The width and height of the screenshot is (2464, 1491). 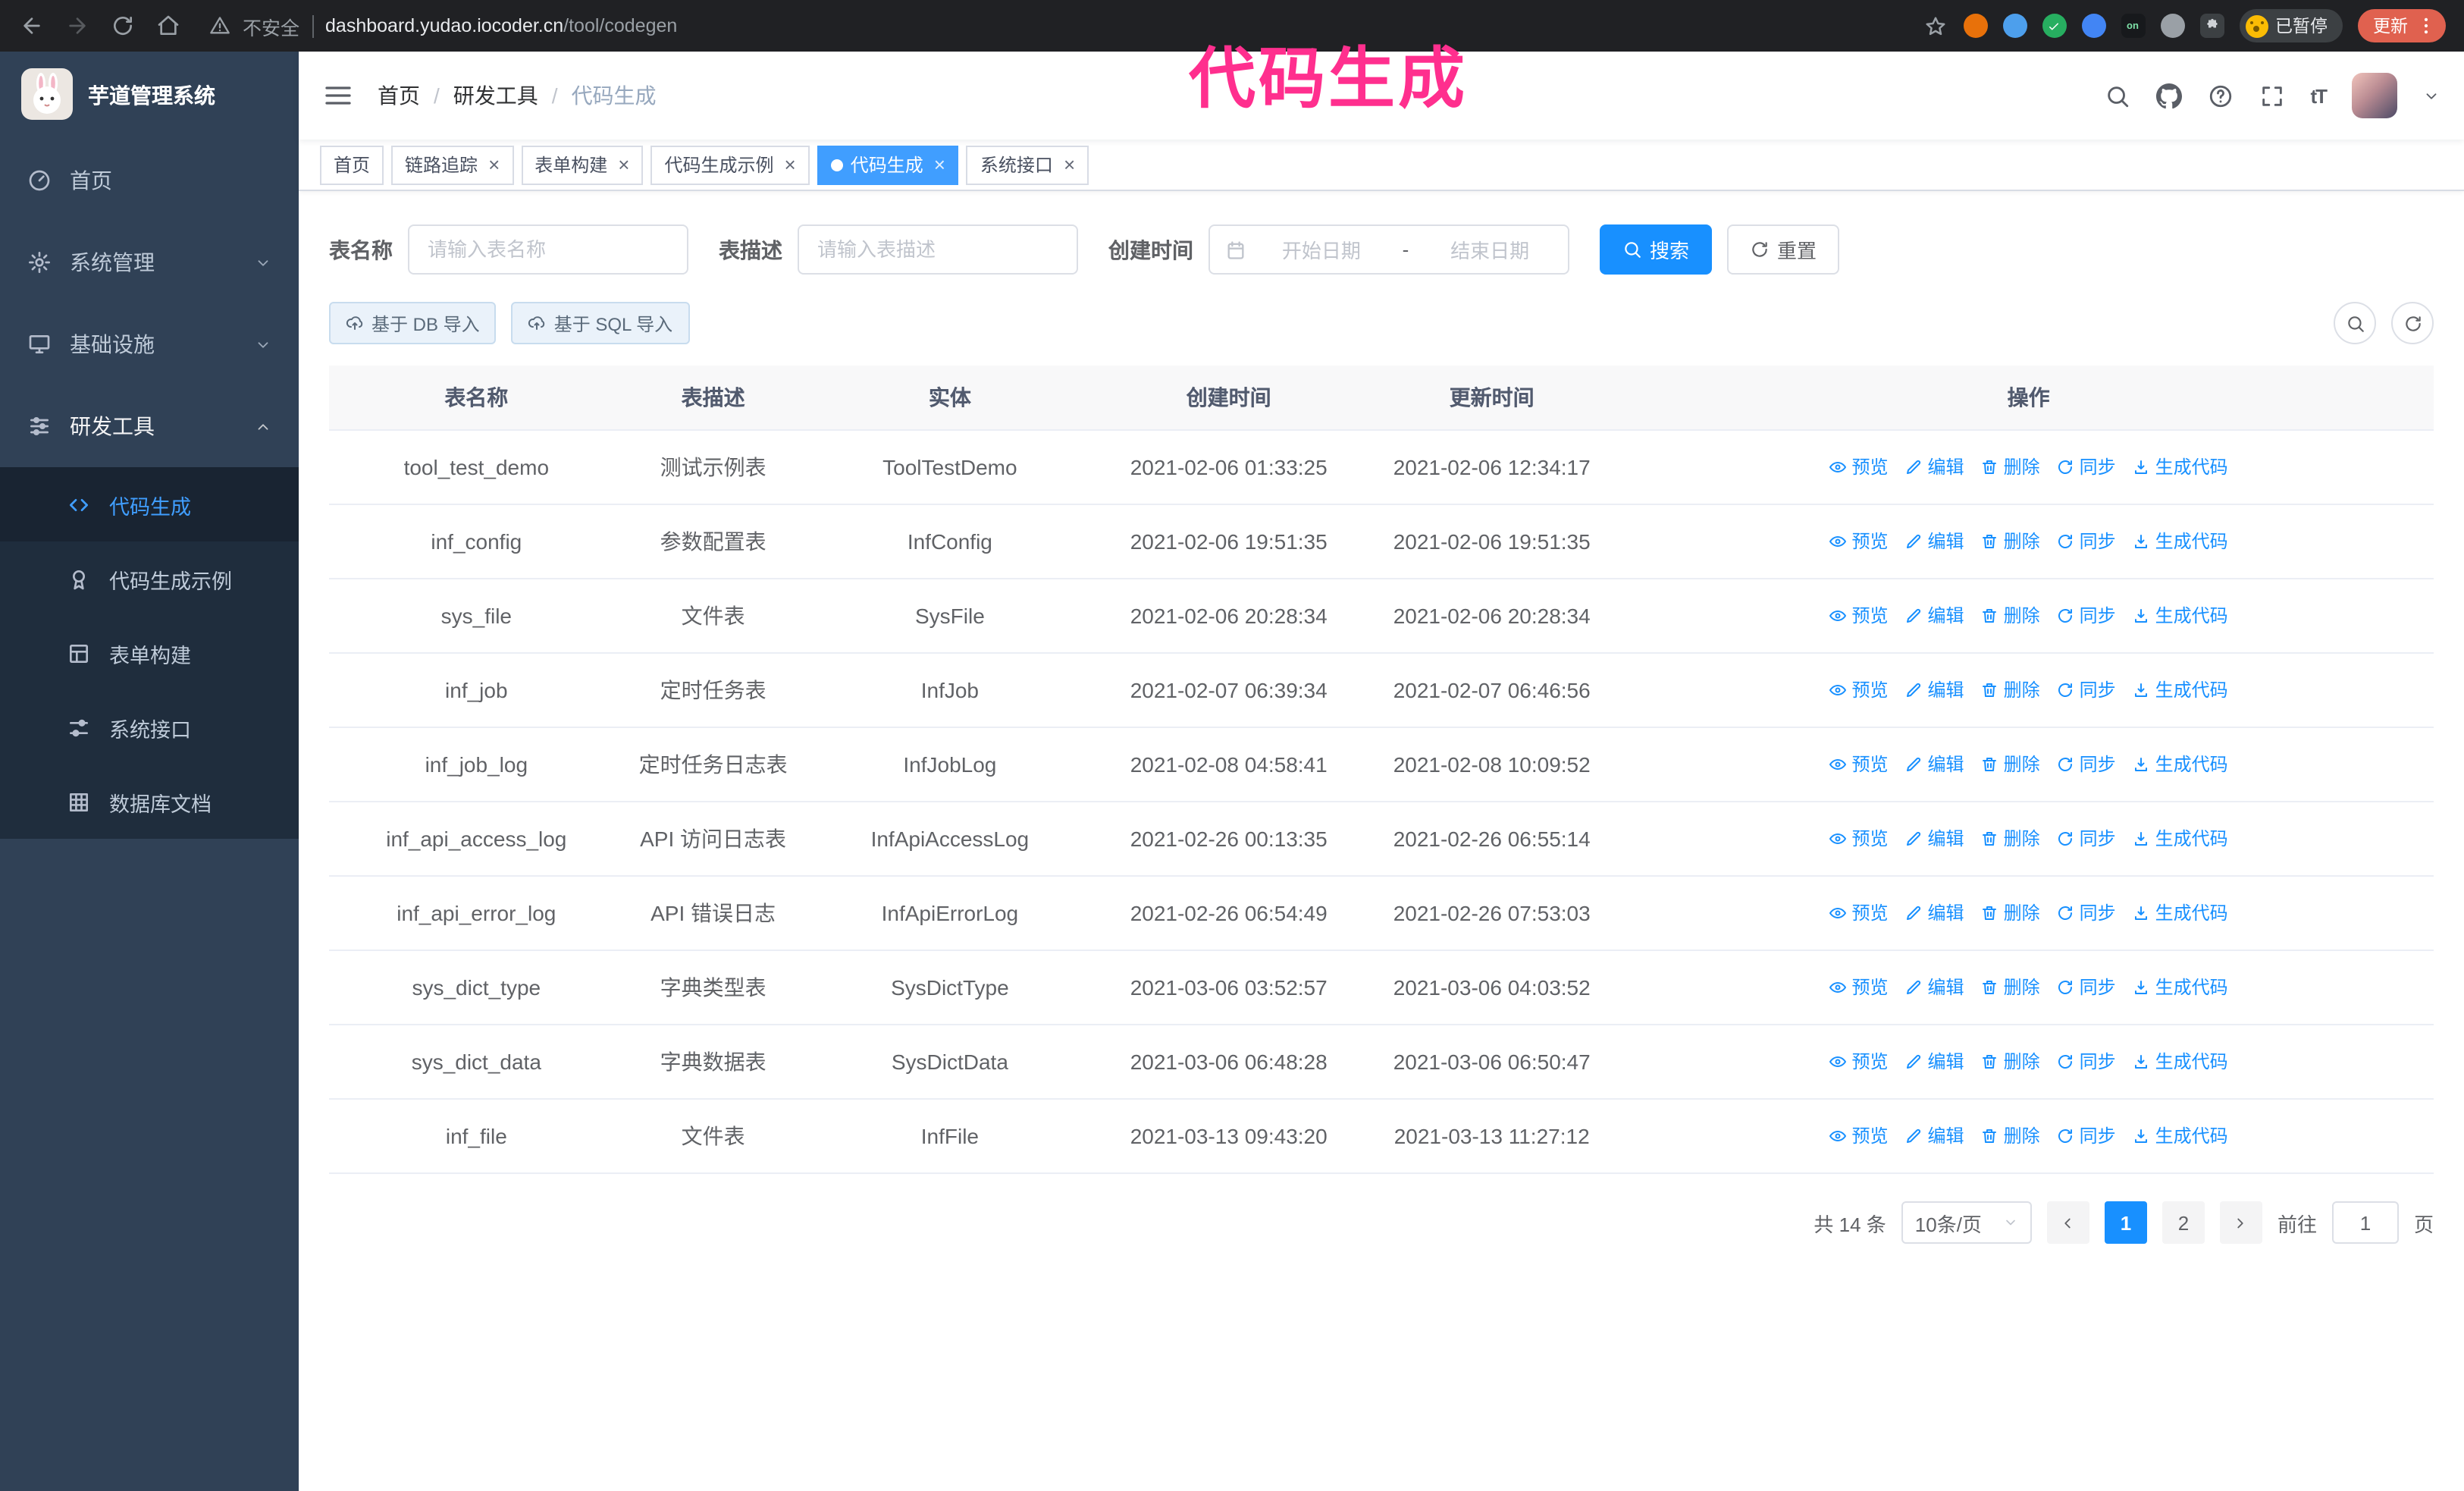 I want to click on breadcrumb-home: 首页, so click(x=399, y=95).